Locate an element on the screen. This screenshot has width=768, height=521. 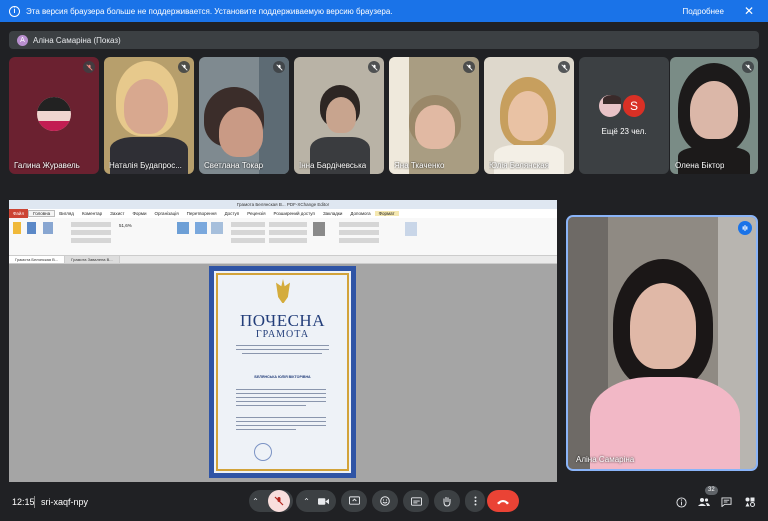
camera-control: ⌃ is located at coordinates (316, 501).